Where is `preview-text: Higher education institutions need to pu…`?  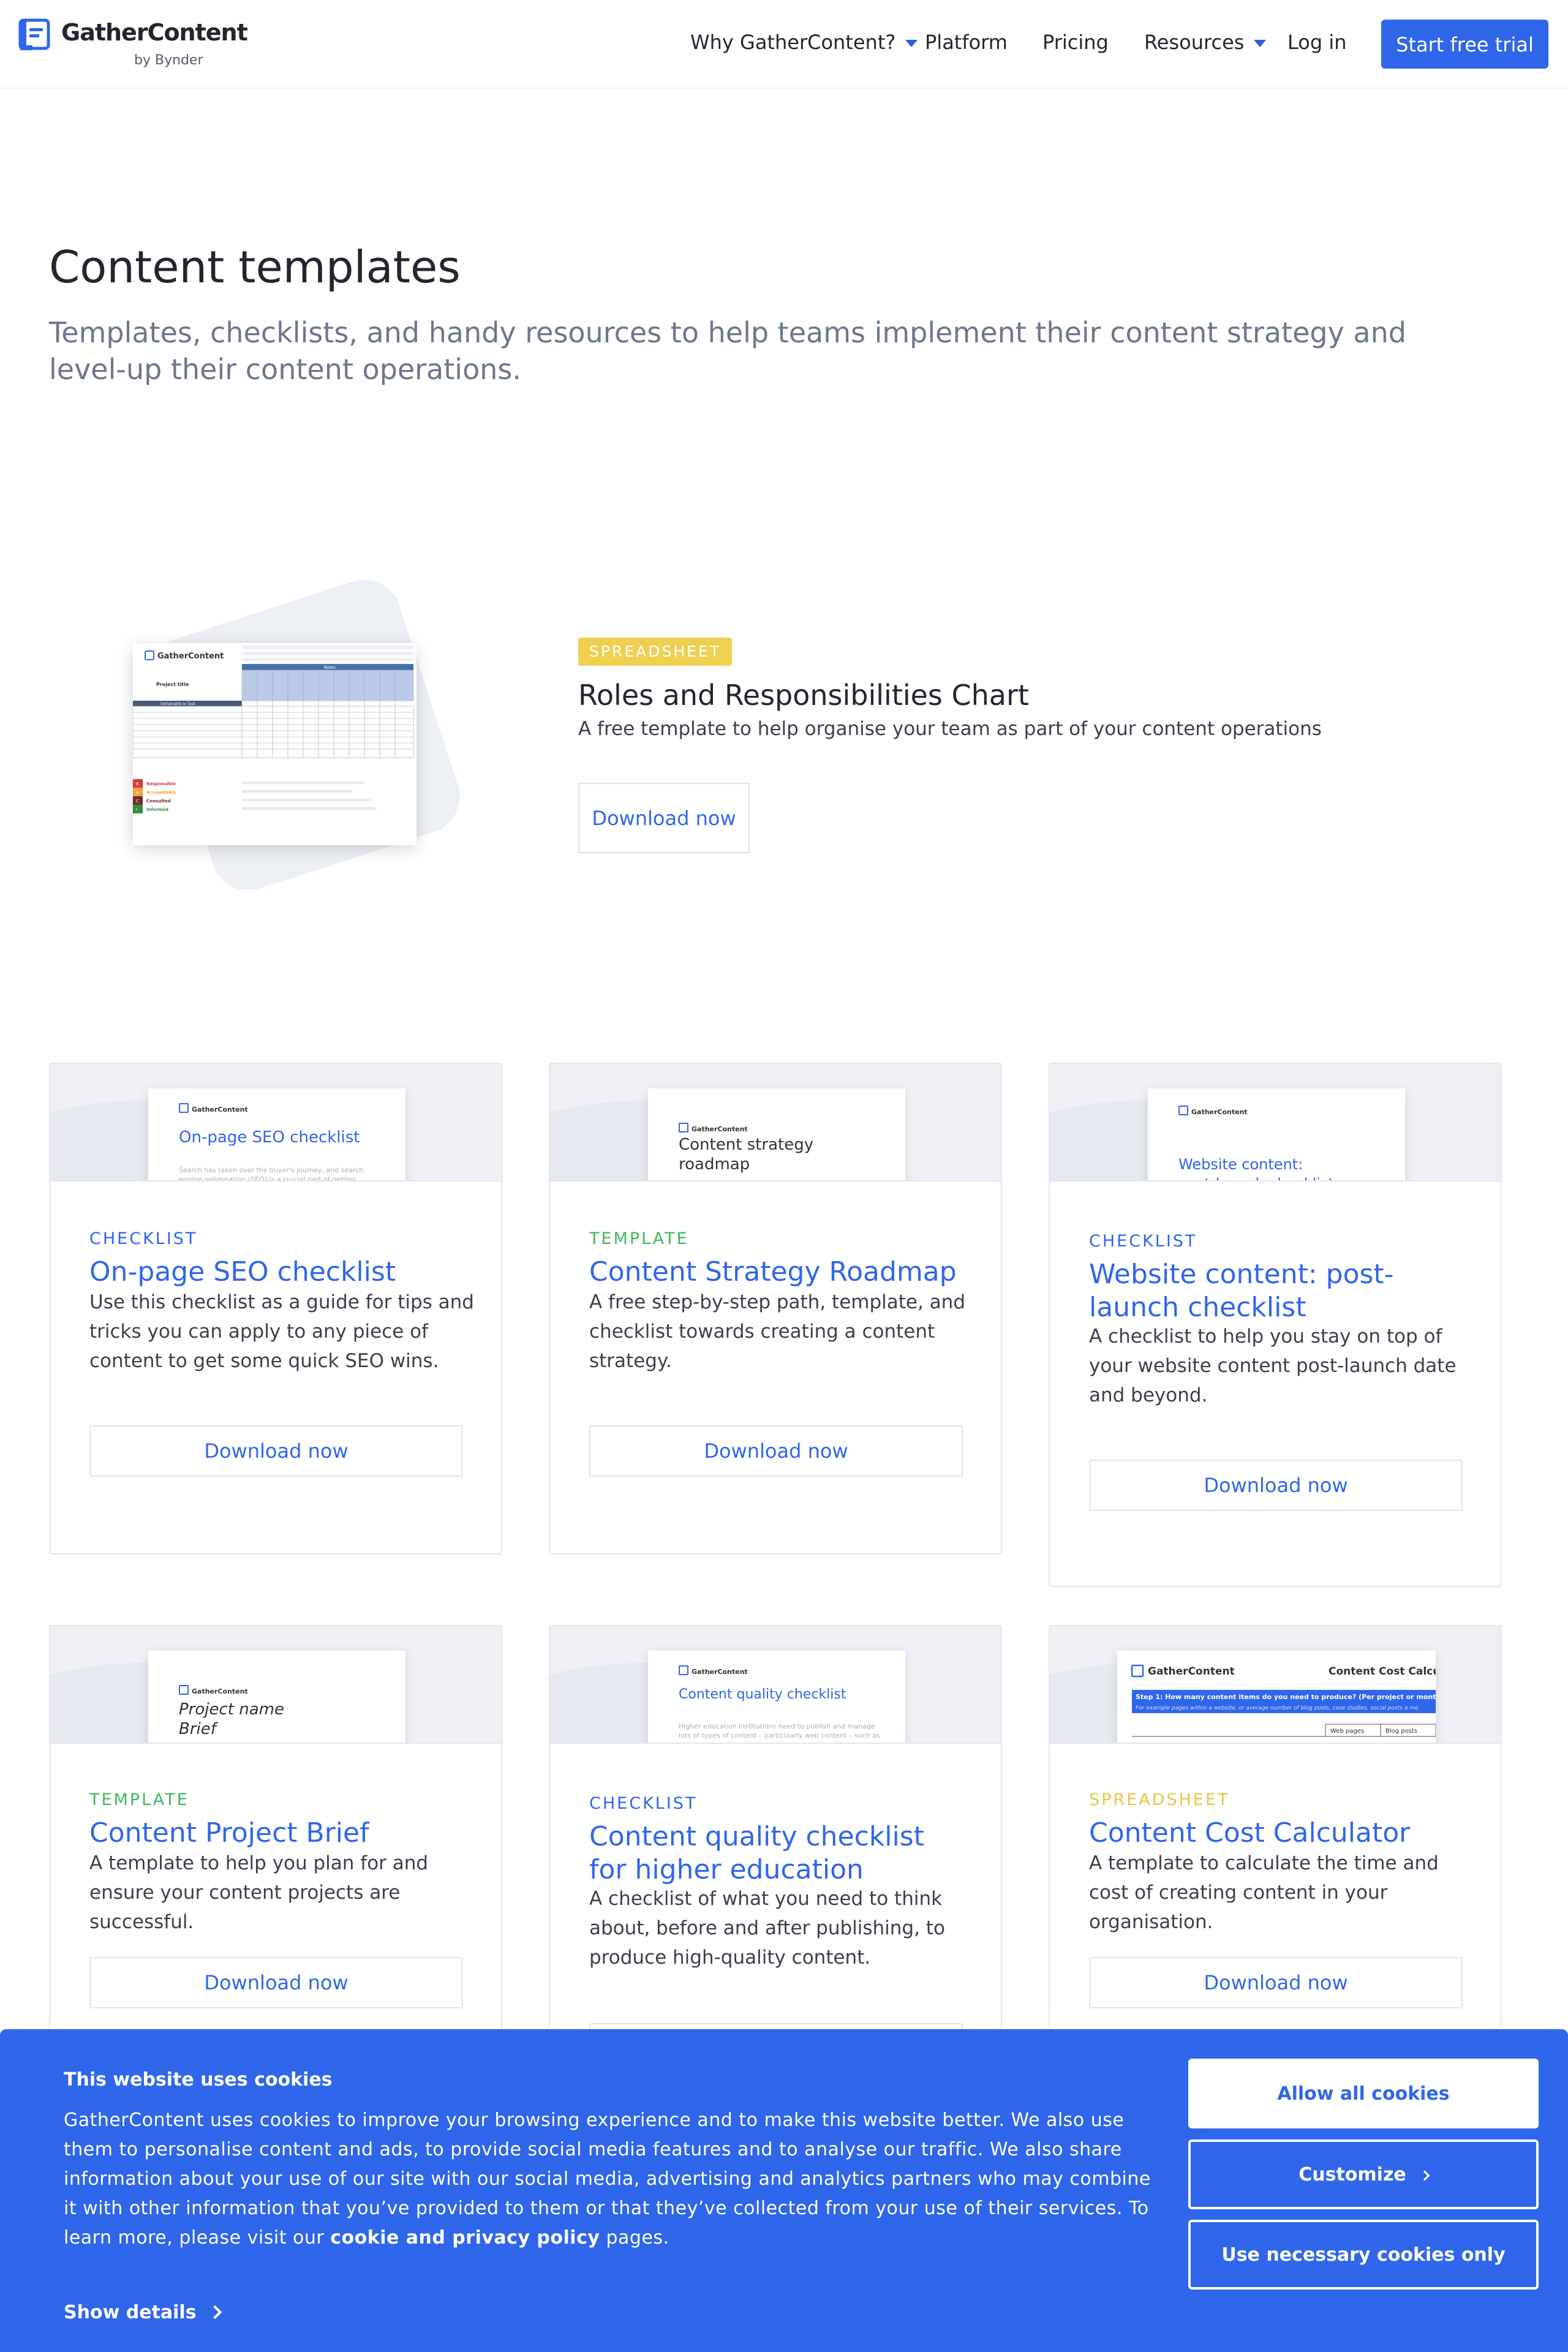 preview-text: Higher education institutions need to pu… is located at coordinates (780, 1731).